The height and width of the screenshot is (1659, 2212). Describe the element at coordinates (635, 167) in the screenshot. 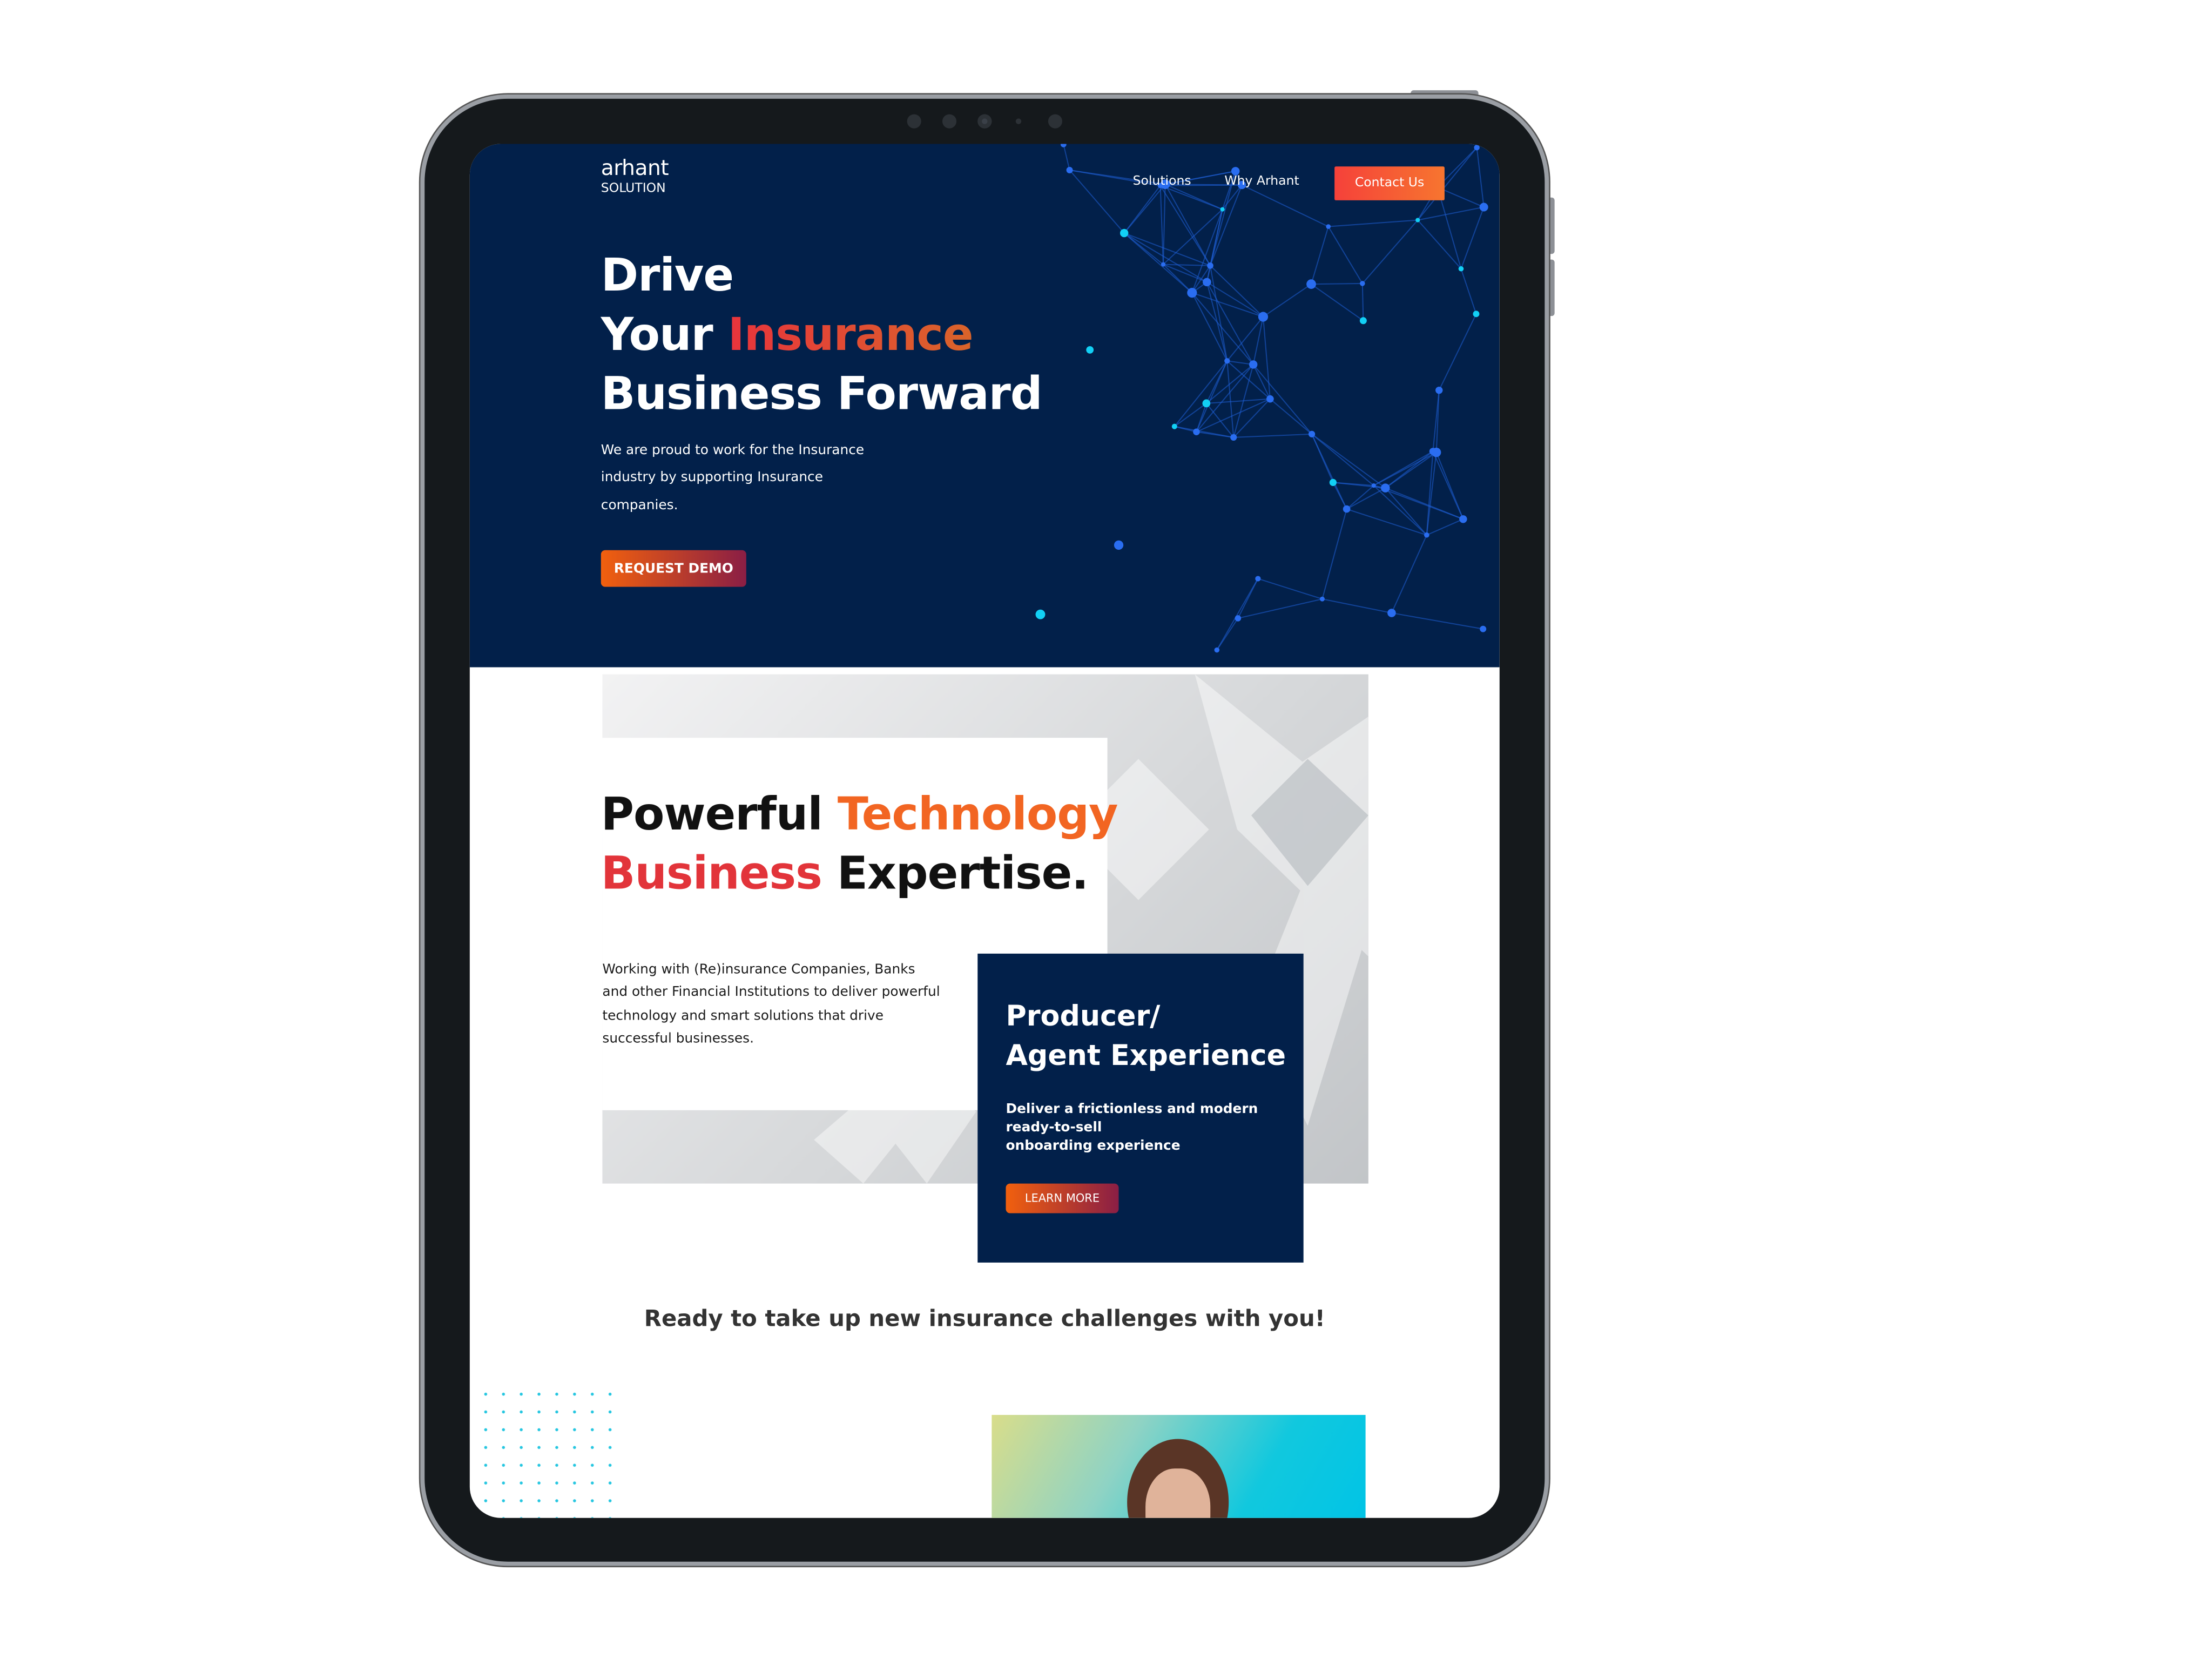

I see `logo: arhant` at that location.